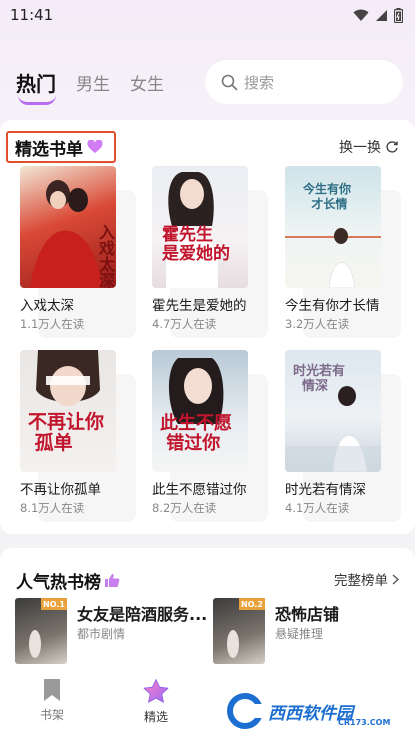  Describe the element at coordinates (36, 86) in the screenshot. I see `tab-hot: 热门` at that location.